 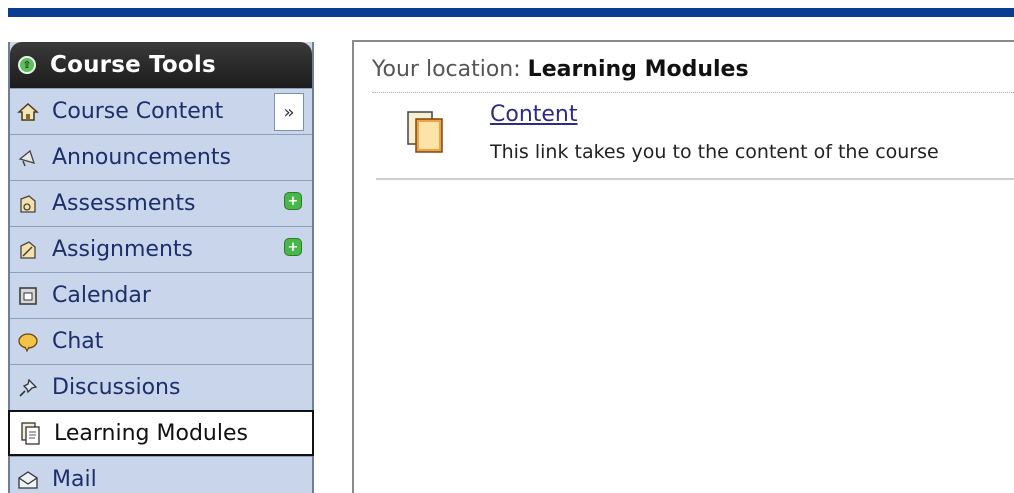 What do you see at coordinates (511, 12) in the screenshot?
I see `top-banner-bar` at bounding box center [511, 12].